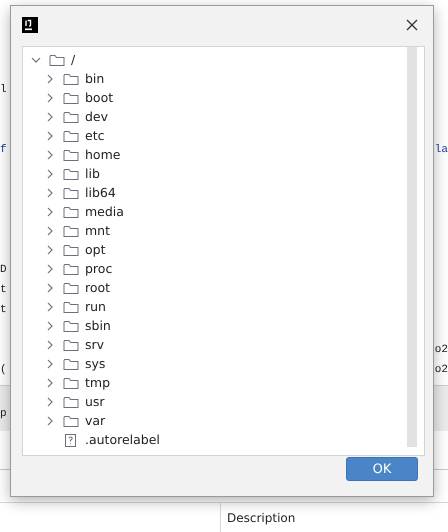  What do you see at coordinates (94, 78) in the screenshot?
I see `folder-name: bin` at bounding box center [94, 78].